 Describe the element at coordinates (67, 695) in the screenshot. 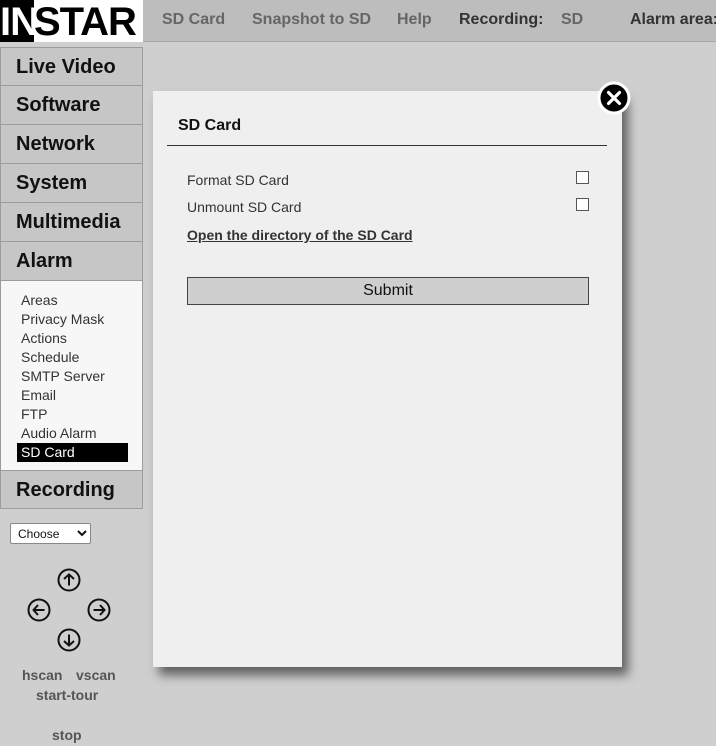

I see `start-tour-button: start-tour` at that location.